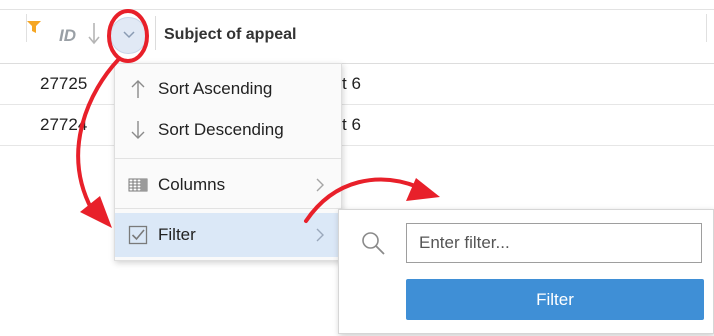 This screenshot has width=714, height=336. Describe the element at coordinates (64, 83) in the screenshot. I see `cell-id: 27725` at that location.